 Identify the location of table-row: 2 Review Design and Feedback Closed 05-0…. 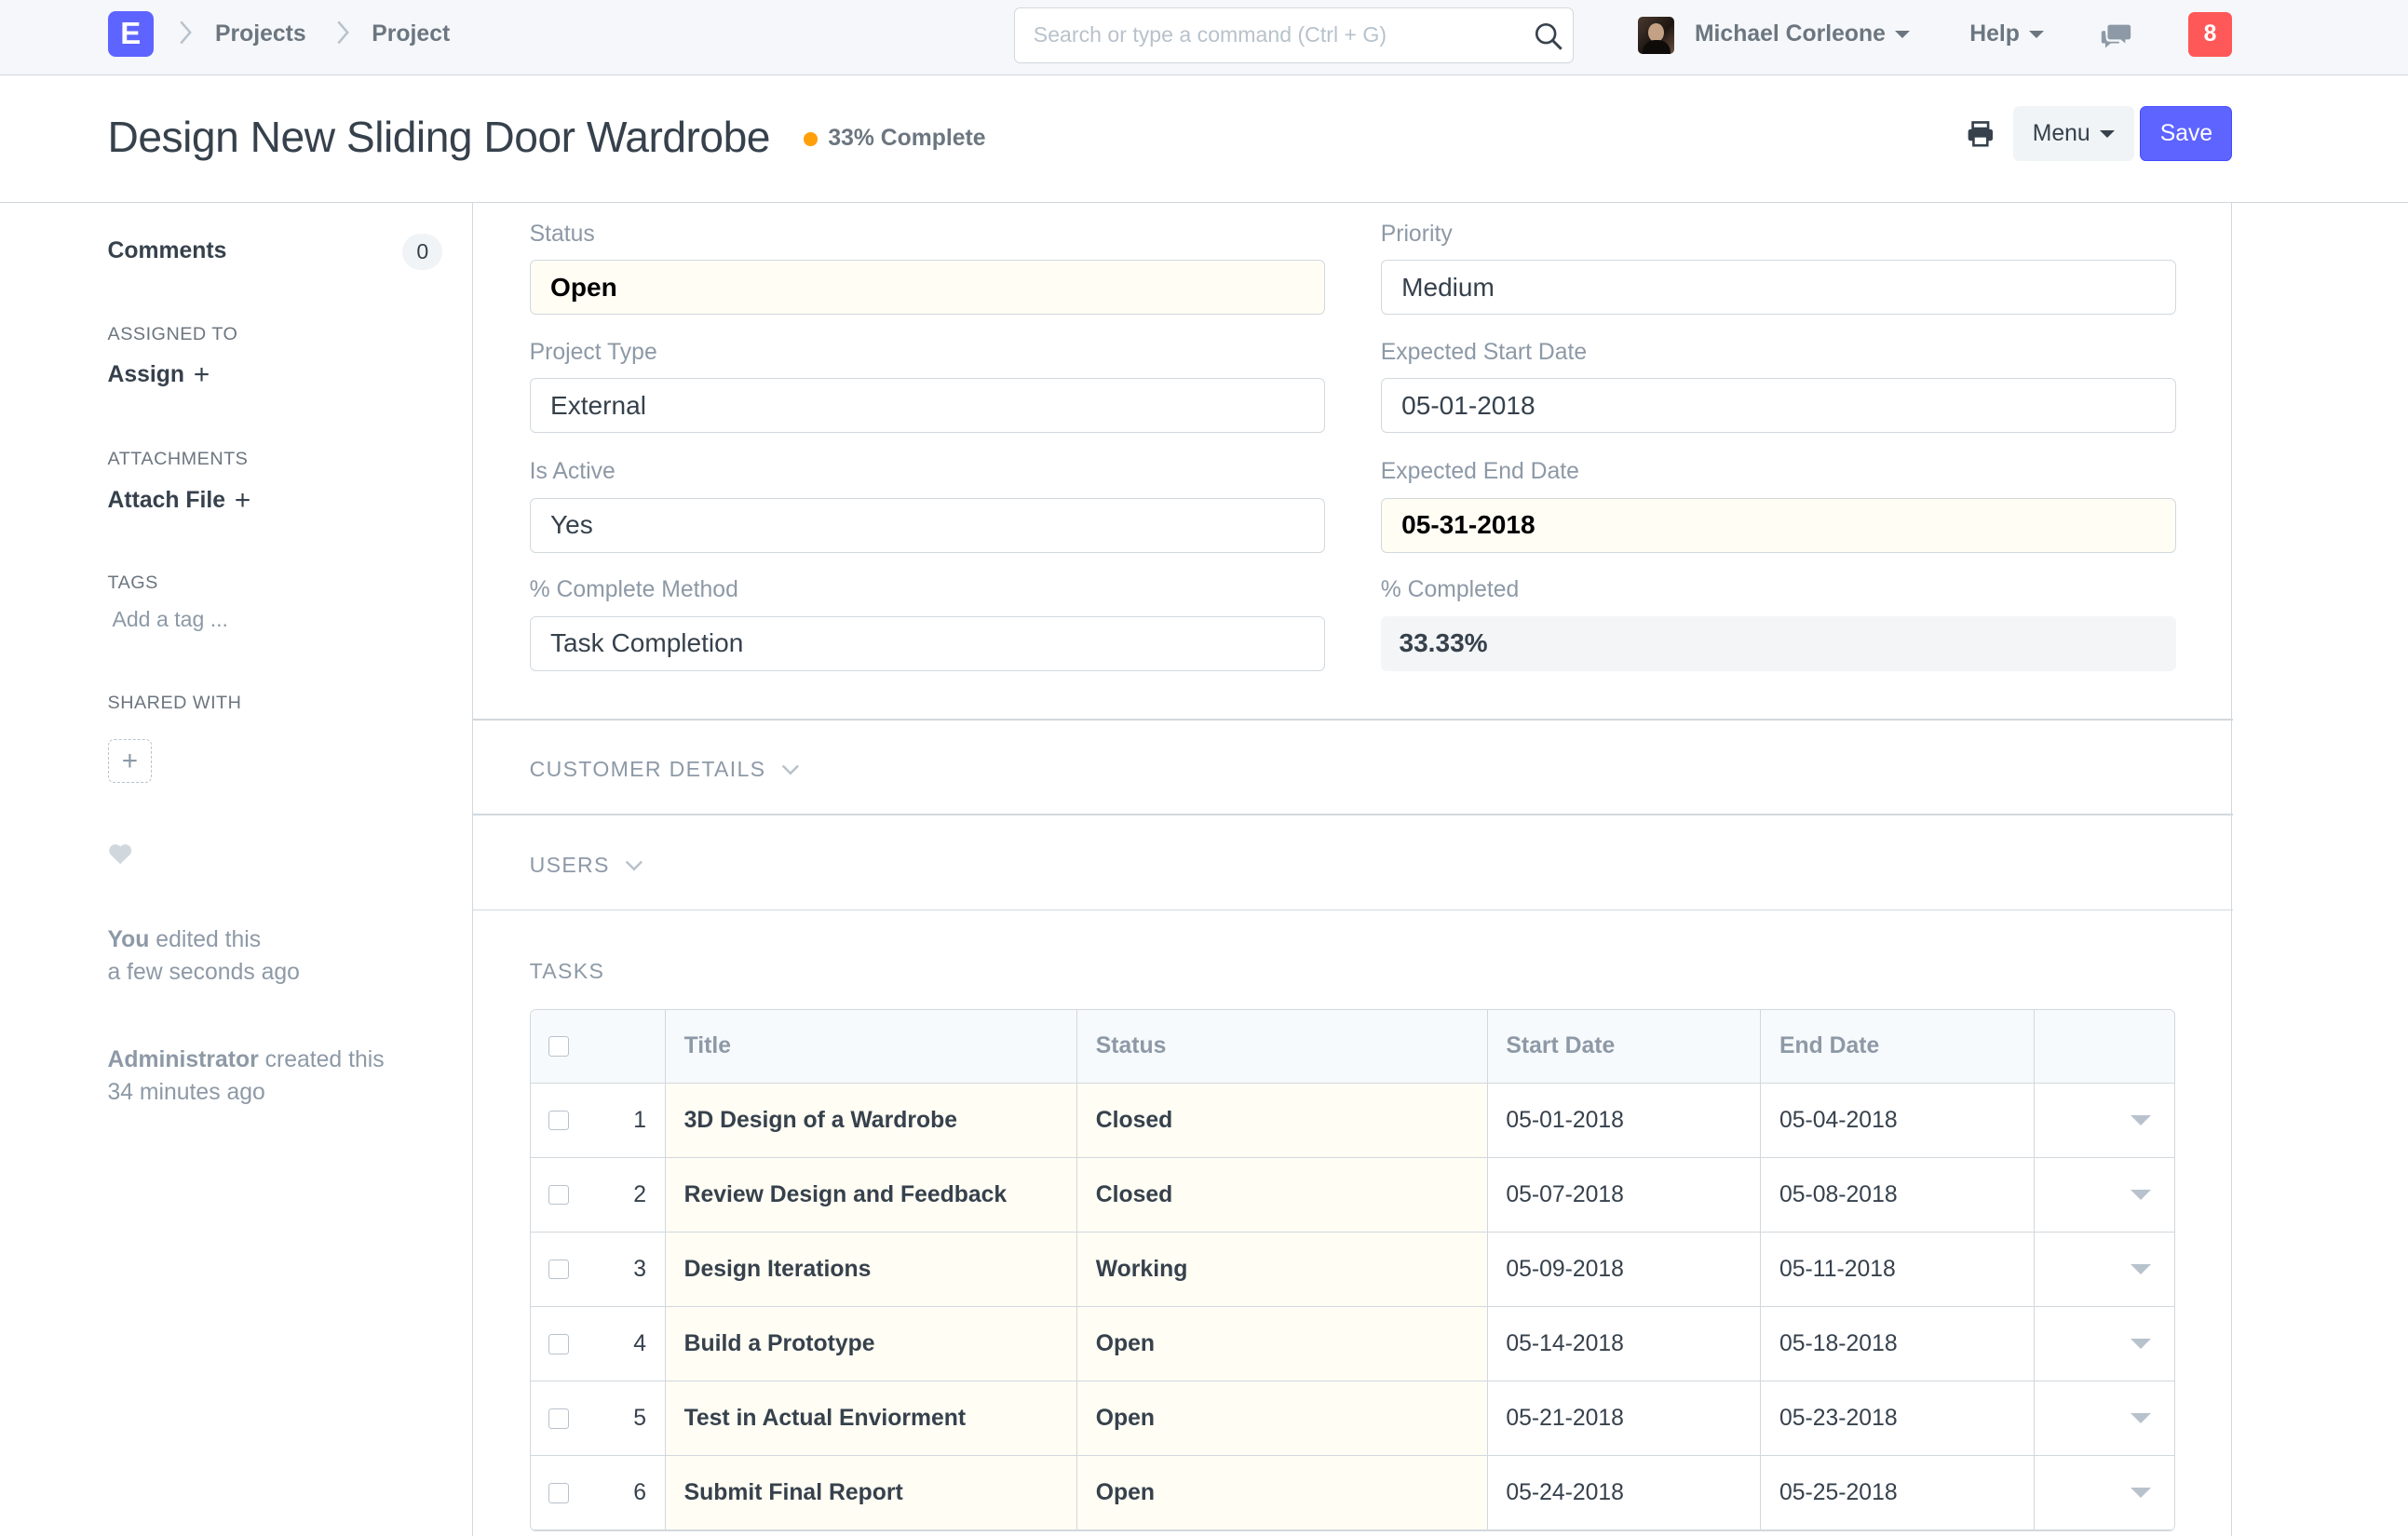
(1352, 1195).